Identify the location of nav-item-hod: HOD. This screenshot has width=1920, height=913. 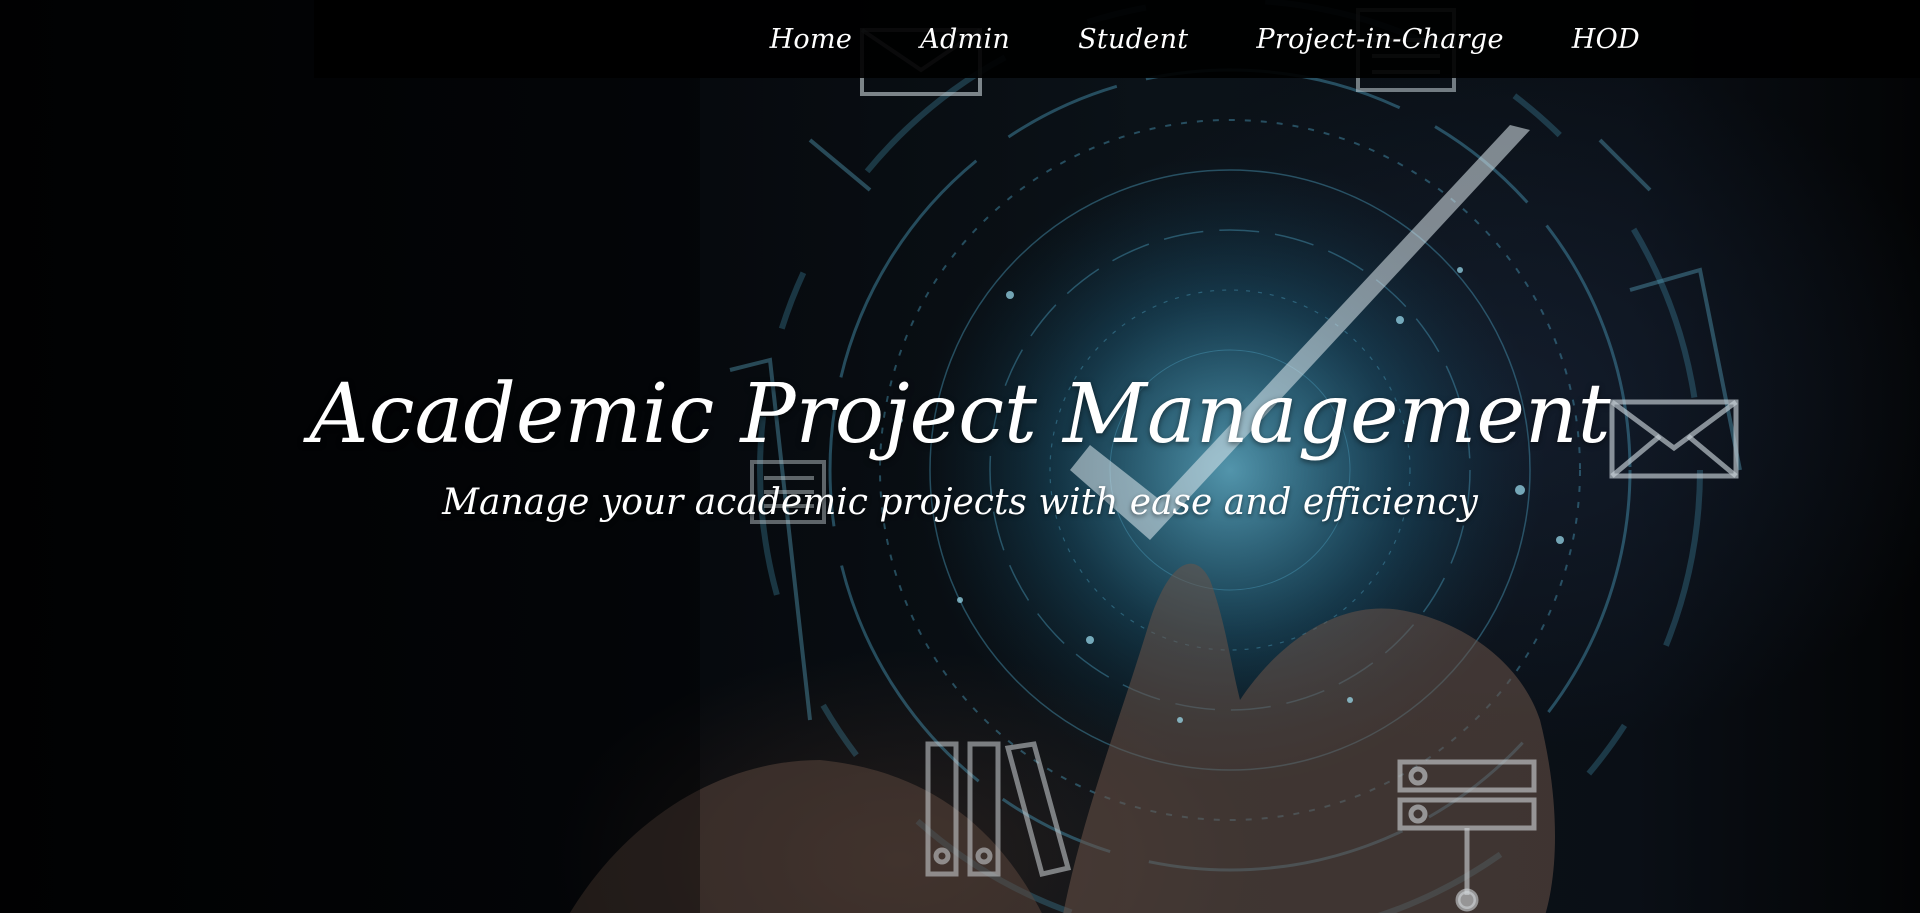
(1606, 39).